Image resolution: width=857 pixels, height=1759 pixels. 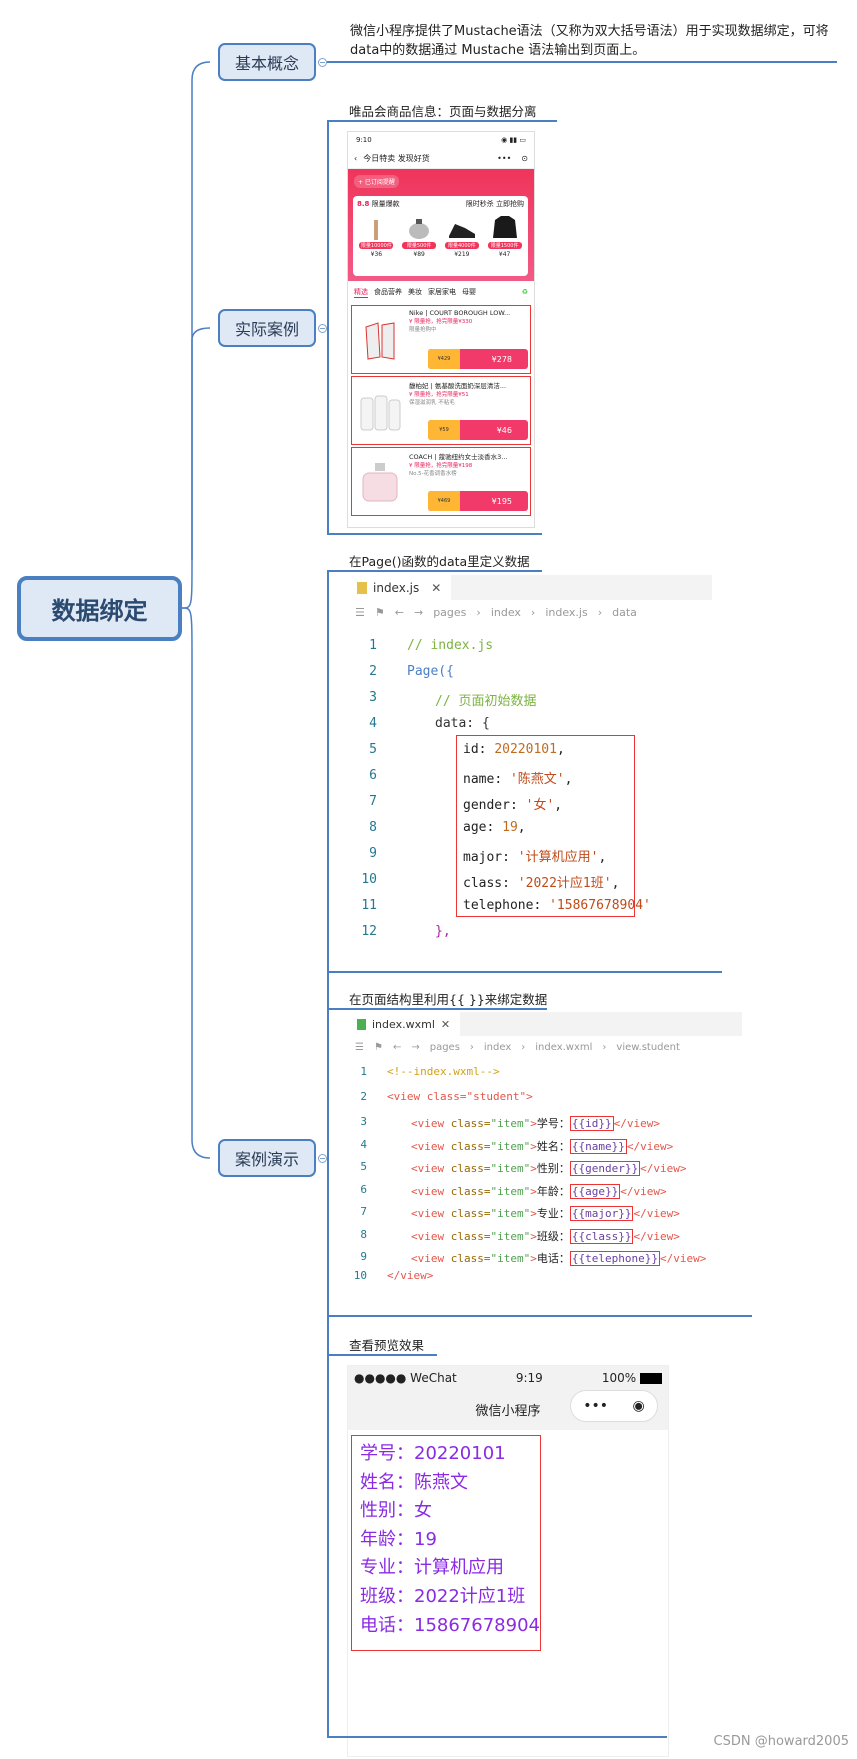 I want to click on branch-label: 基本概念, so click(x=266, y=63).